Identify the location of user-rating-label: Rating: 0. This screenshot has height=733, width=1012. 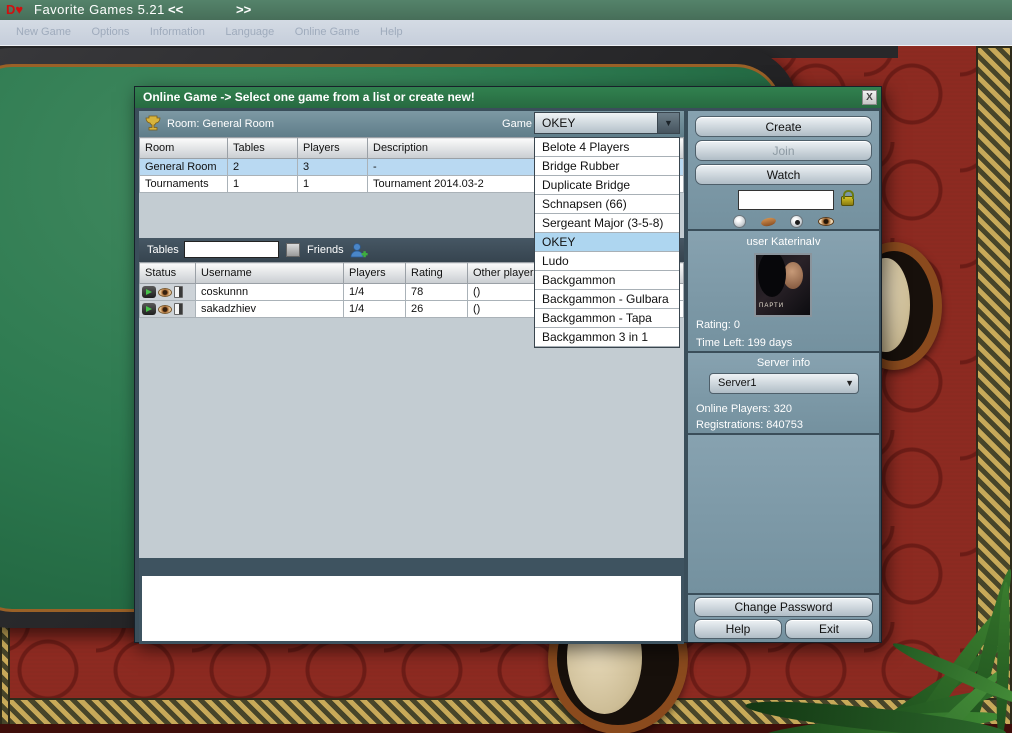
(718, 325).